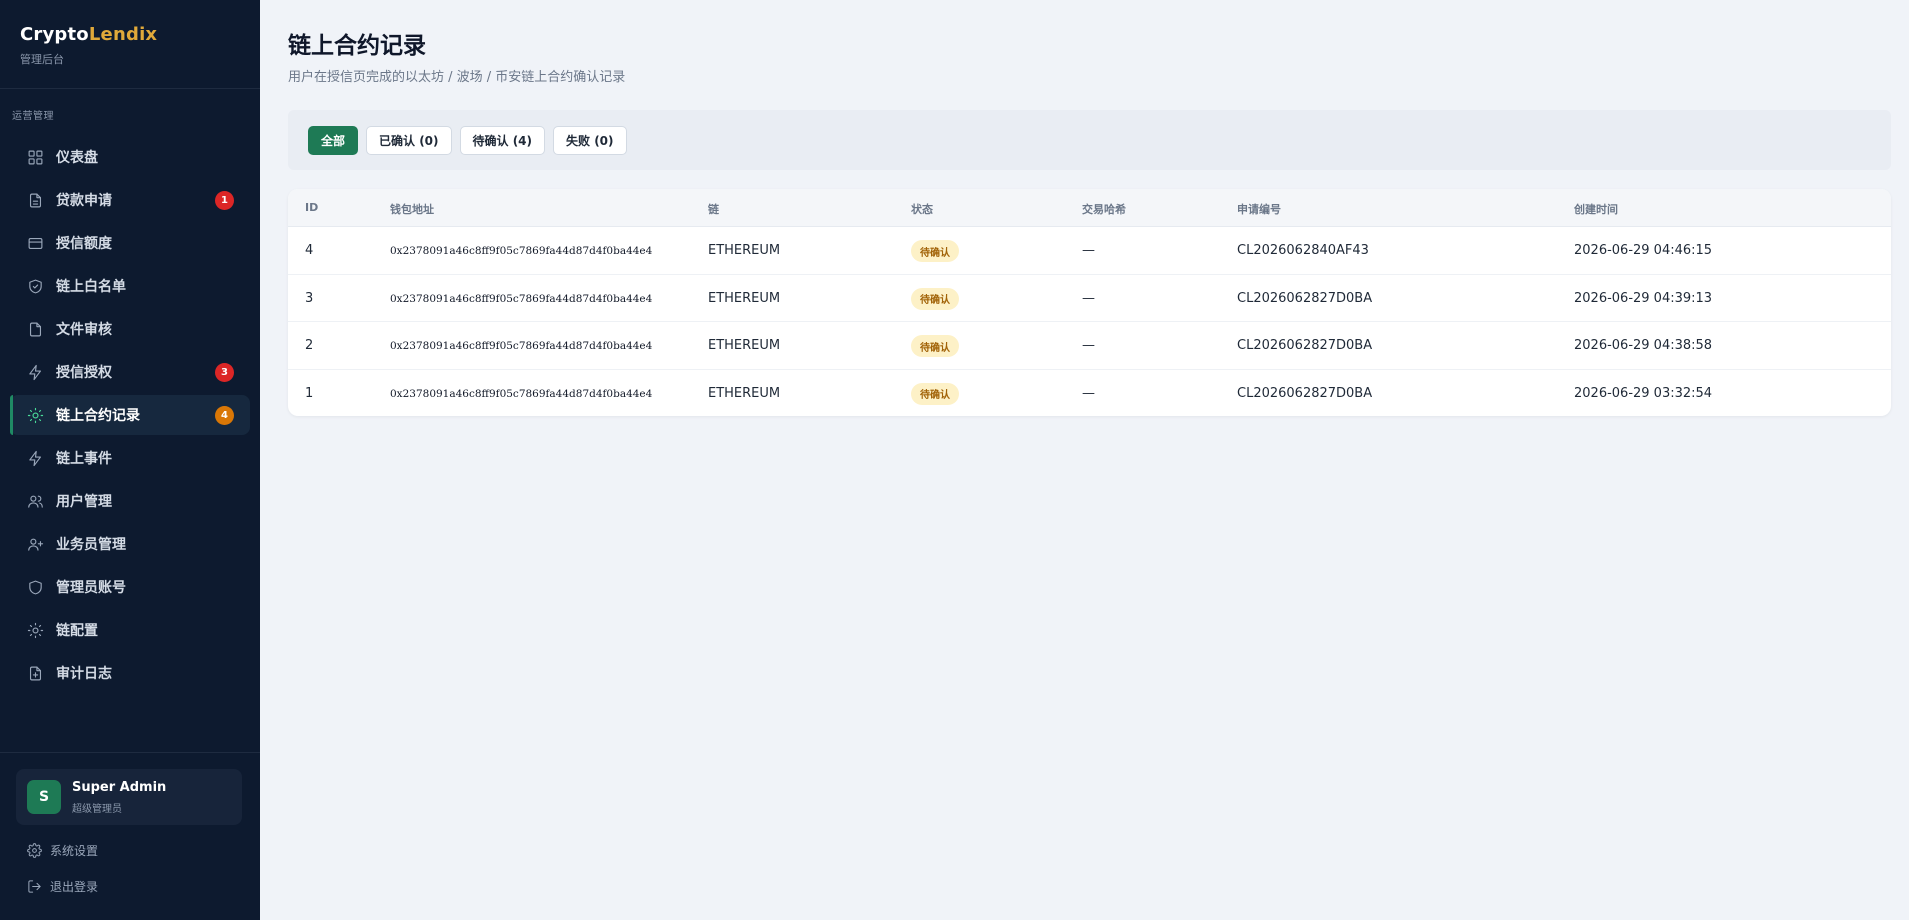  Describe the element at coordinates (35, 157) in the screenshot. I see `grid-icon` at that location.